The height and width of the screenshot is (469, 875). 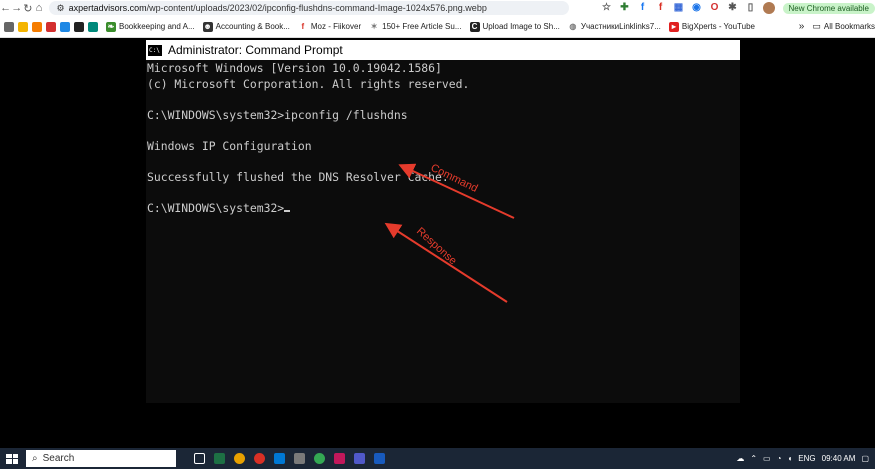 What do you see at coordinates (359, 458) in the screenshot?
I see `teams-icon` at bounding box center [359, 458].